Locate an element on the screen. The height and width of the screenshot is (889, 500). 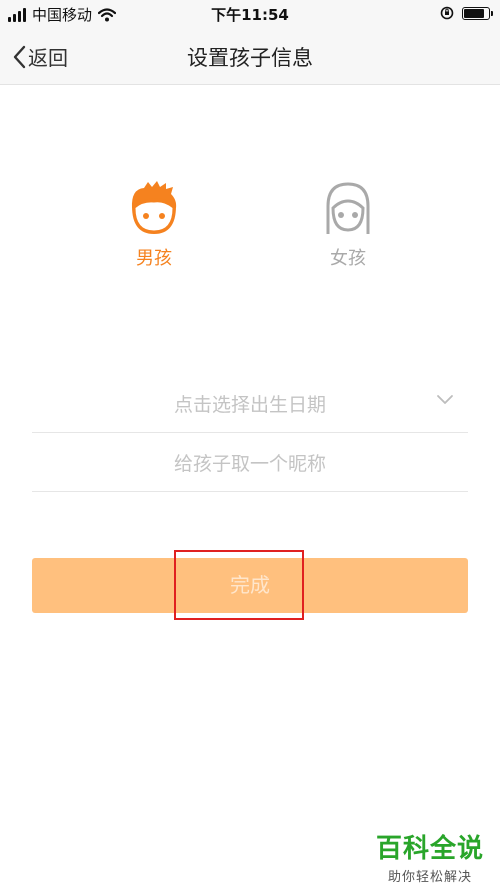
gender-option-boy: 男孩 is located at coordinates (154, 224).